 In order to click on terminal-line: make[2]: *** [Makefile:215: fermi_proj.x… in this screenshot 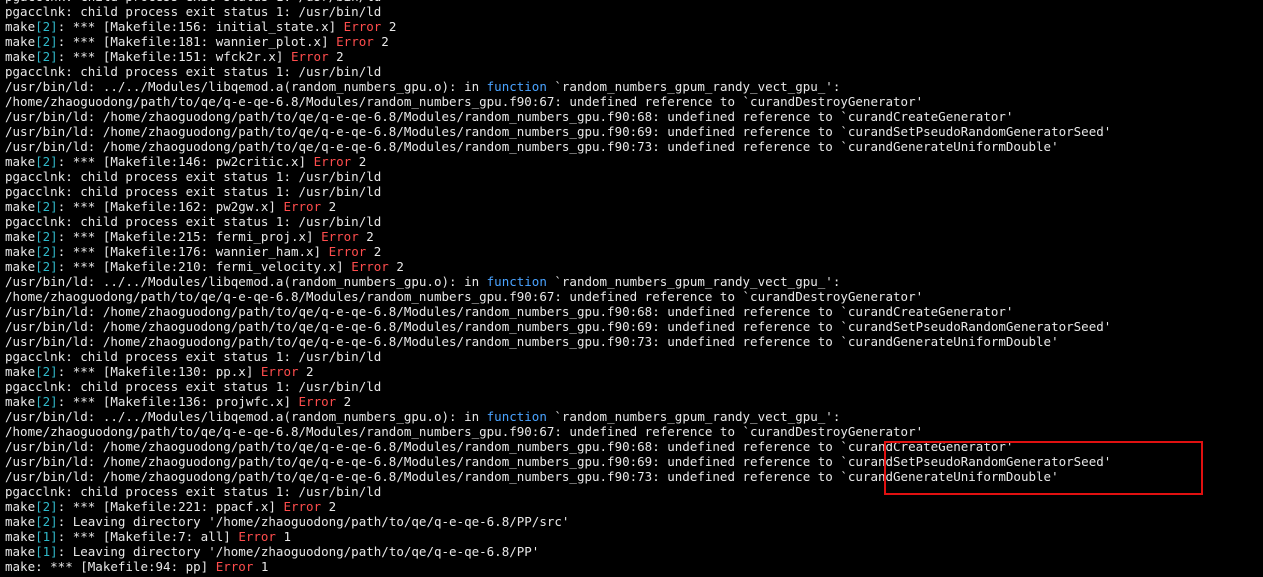, I will do `click(634, 236)`.